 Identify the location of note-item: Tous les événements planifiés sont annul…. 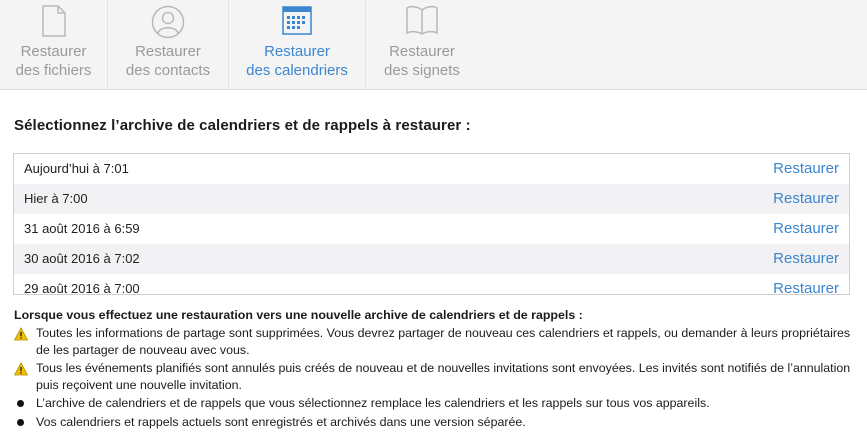
(433, 376).